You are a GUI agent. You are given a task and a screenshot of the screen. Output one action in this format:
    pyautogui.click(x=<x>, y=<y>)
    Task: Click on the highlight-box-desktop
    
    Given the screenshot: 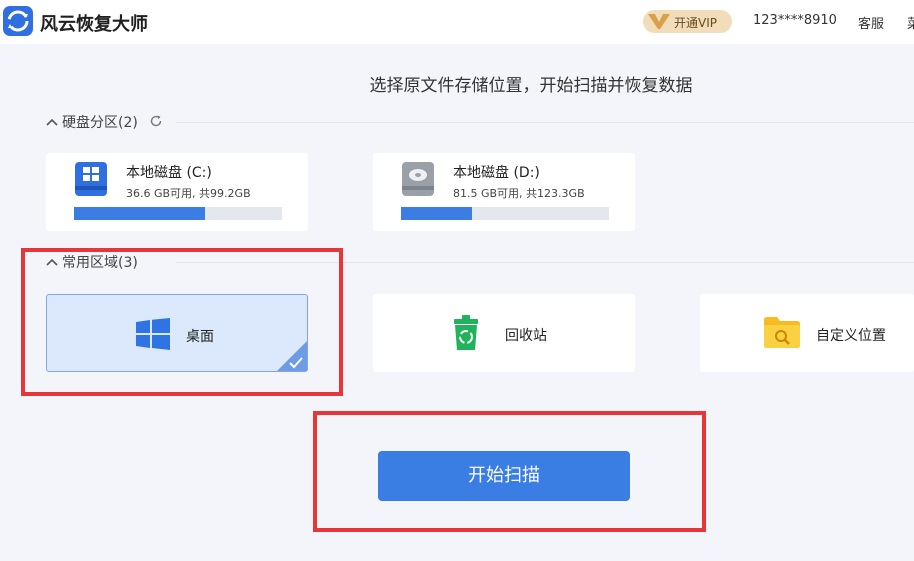 What is the action you would take?
    pyautogui.click(x=182, y=322)
    